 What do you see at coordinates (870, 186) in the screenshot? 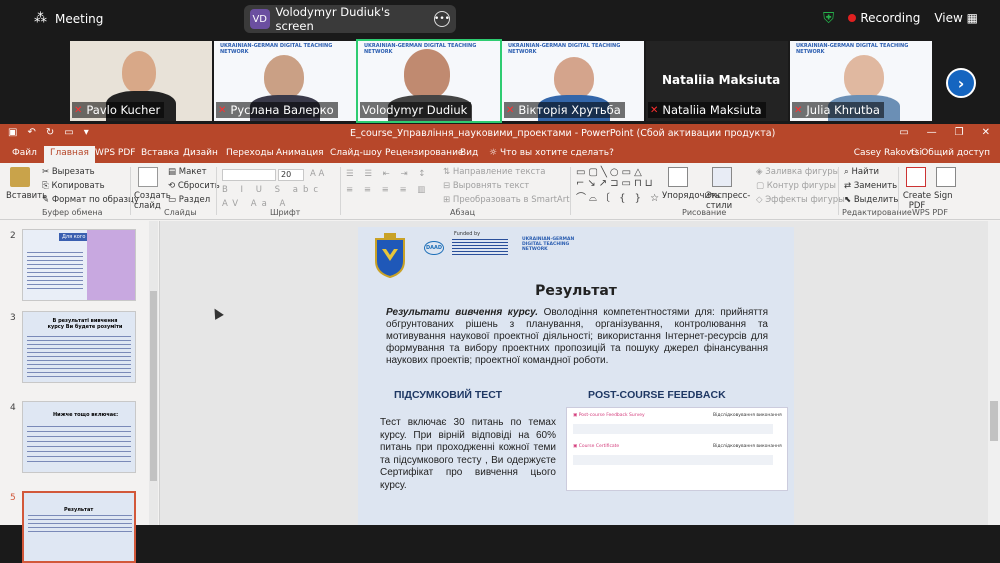
I see `replace-button: ⇄ Заменить` at bounding box center [870, 186].